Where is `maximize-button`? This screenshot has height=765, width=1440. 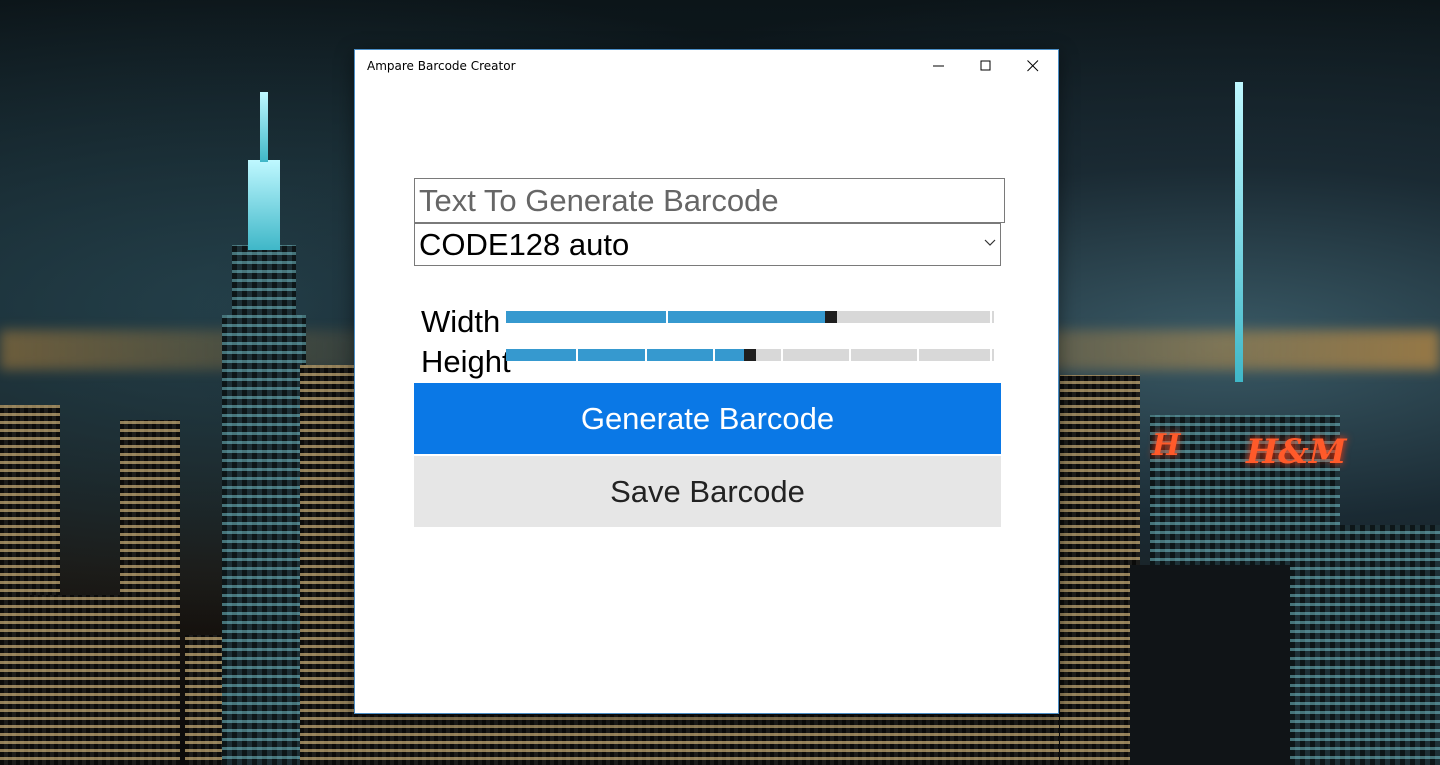
maximize-button is located at coordinates (986, 66).